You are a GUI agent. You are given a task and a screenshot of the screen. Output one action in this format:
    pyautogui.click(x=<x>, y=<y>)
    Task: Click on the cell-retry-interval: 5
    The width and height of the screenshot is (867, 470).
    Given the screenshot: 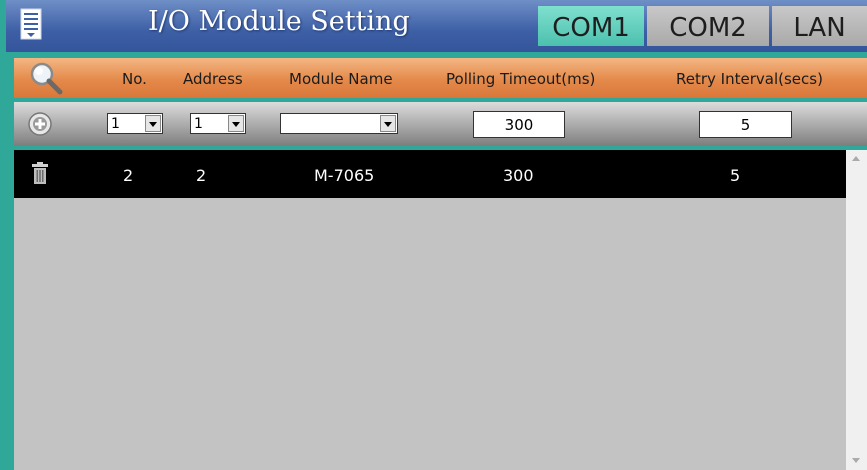 What is the action you would take?
    pyautogui.click(x=735, y=175)
    